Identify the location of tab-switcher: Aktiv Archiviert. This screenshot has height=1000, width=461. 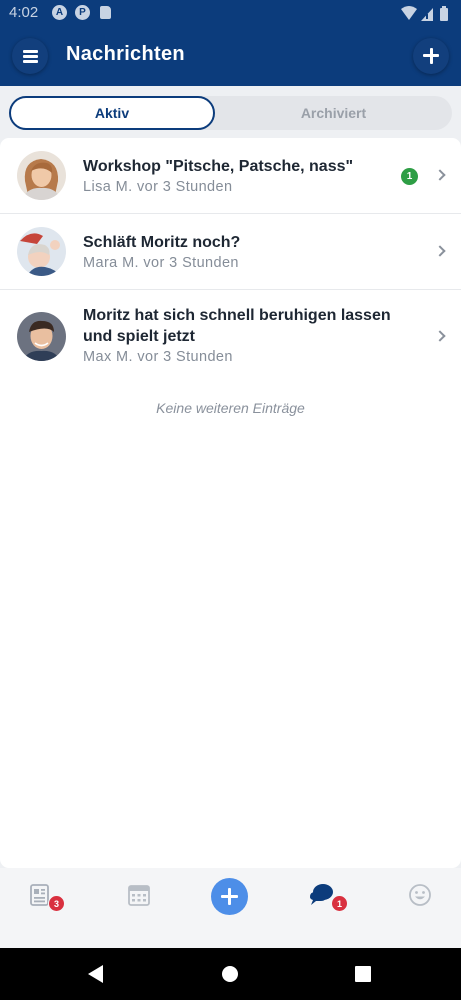
(230, 113).